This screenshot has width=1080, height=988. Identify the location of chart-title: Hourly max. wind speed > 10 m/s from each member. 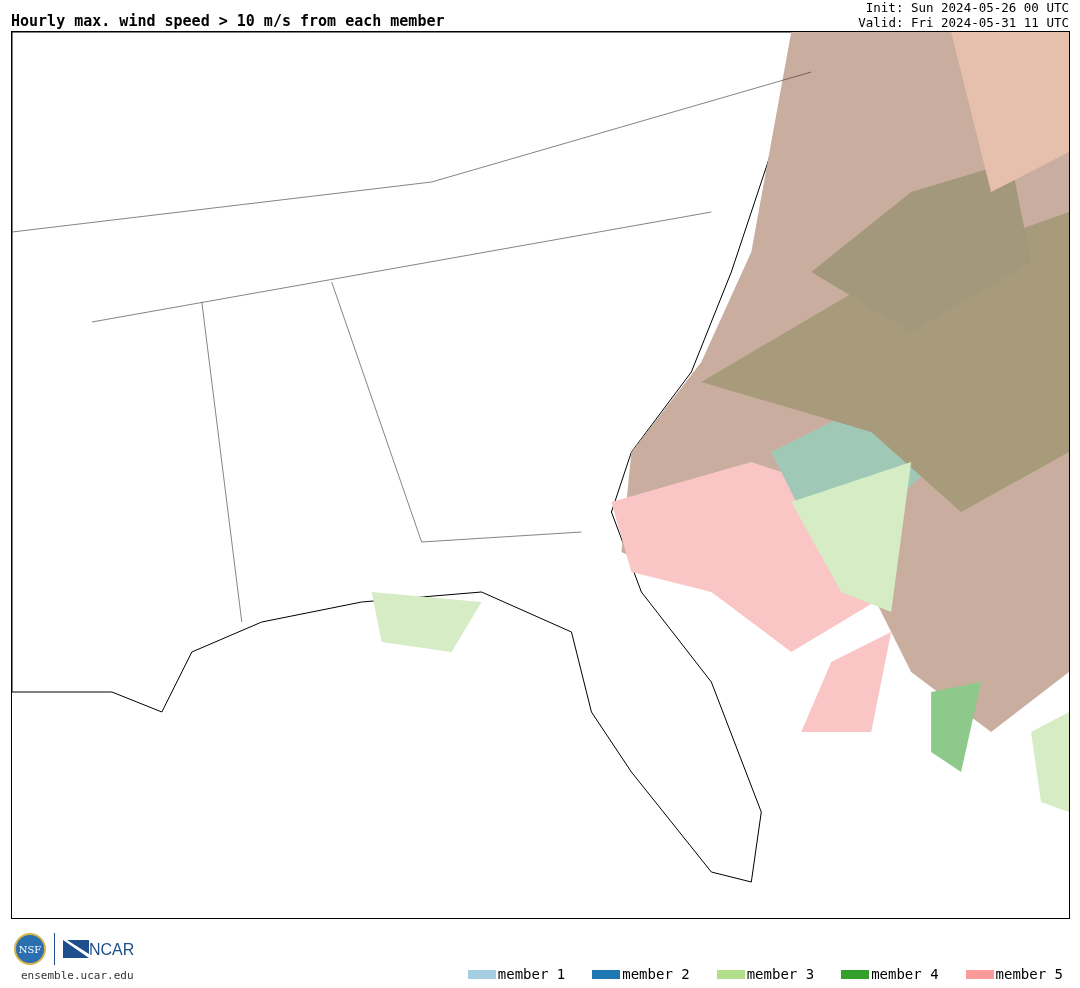
(228, 21).